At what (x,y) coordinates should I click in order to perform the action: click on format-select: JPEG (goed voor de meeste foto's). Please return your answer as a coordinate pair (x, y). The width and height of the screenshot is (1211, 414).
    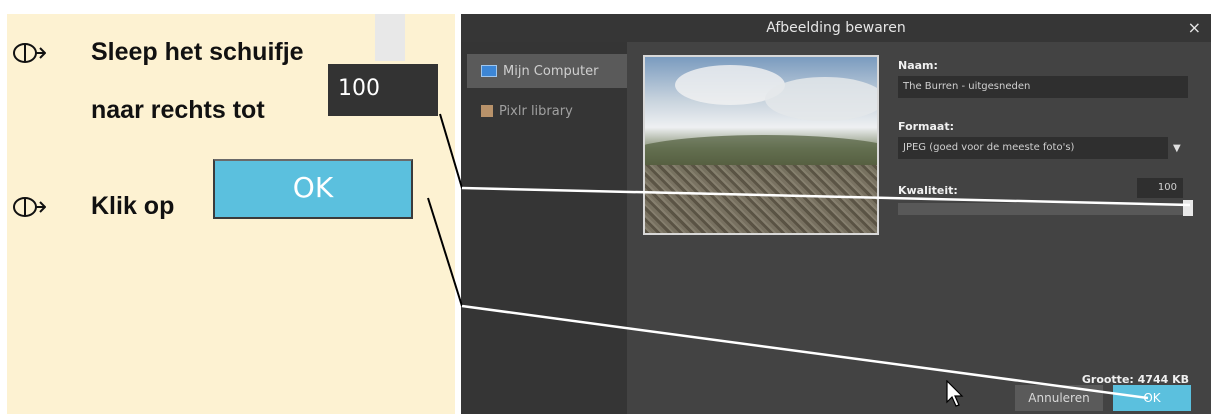
    Looking at the image, I should click on (1033, 148).